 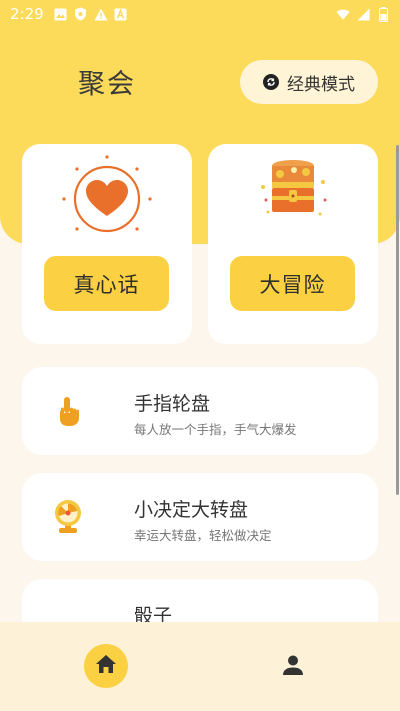 I want to click on home-icon, so click(x=106, y=666).